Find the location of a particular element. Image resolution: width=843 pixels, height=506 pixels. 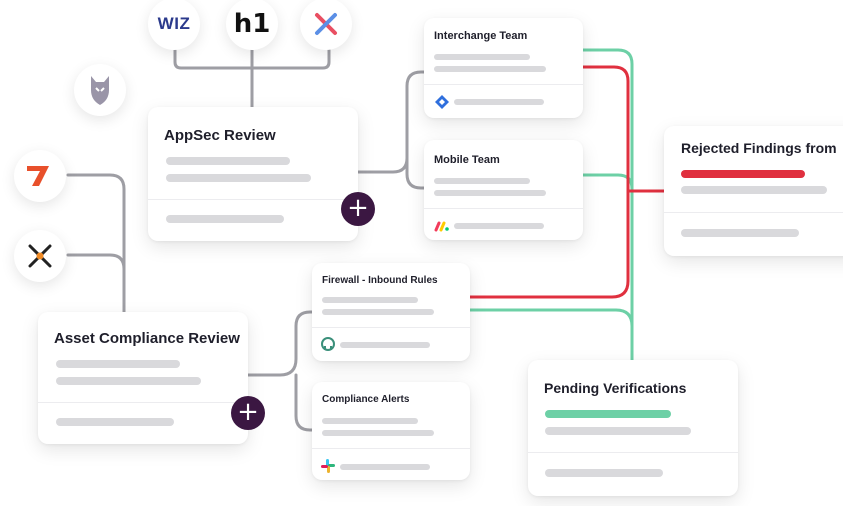

rejected-findings-card: Rejected Findings from is located at coordinates (753, 191).